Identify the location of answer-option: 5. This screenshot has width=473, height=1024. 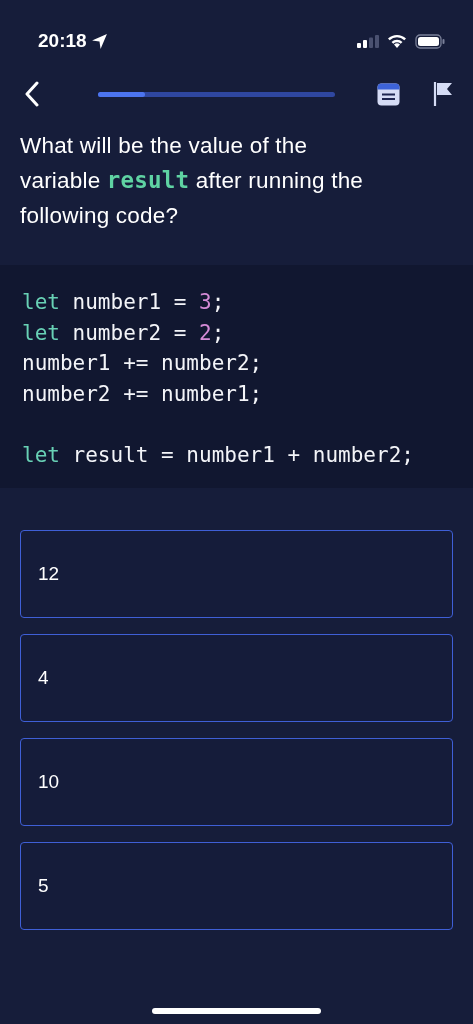
(236, 886).